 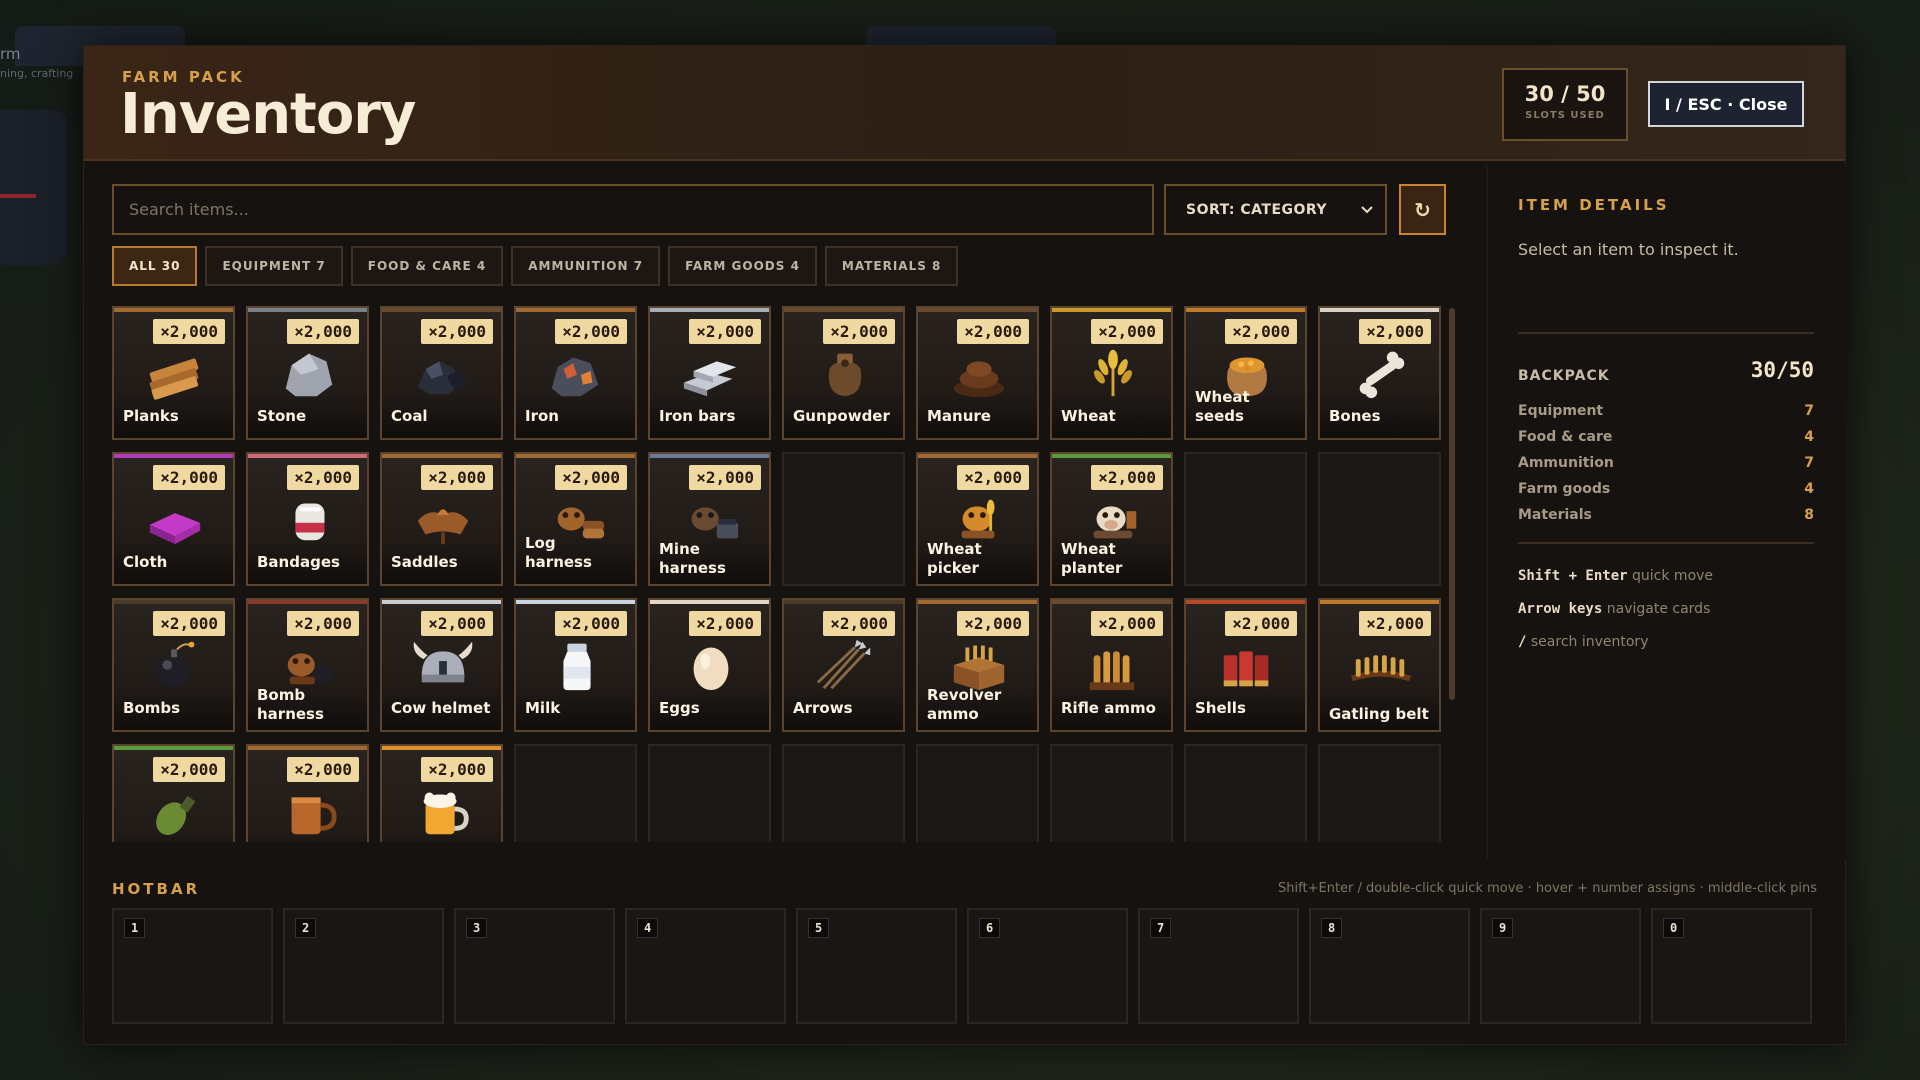 What do you see at coordinates (823, 708) in the screenshot?
I see `item-name: Arrows` at bounding box center [823, 708].